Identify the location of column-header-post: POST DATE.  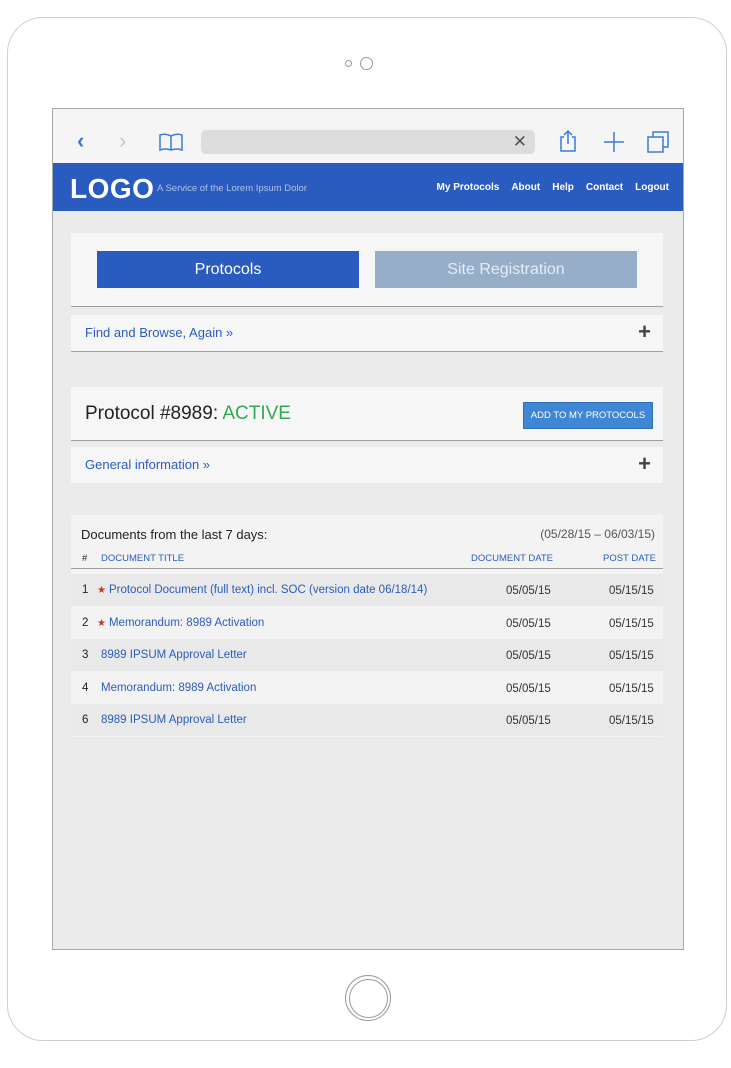
(629, 558).